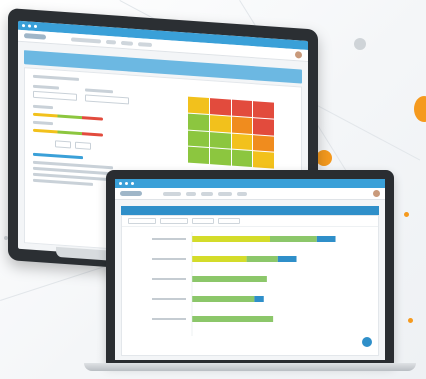 Image resolution: width=426 pixels, height=379 pixels. Describe the element at coordinates (244, 284) in the screenshot. I see `stacked-bar-chart` at that location.